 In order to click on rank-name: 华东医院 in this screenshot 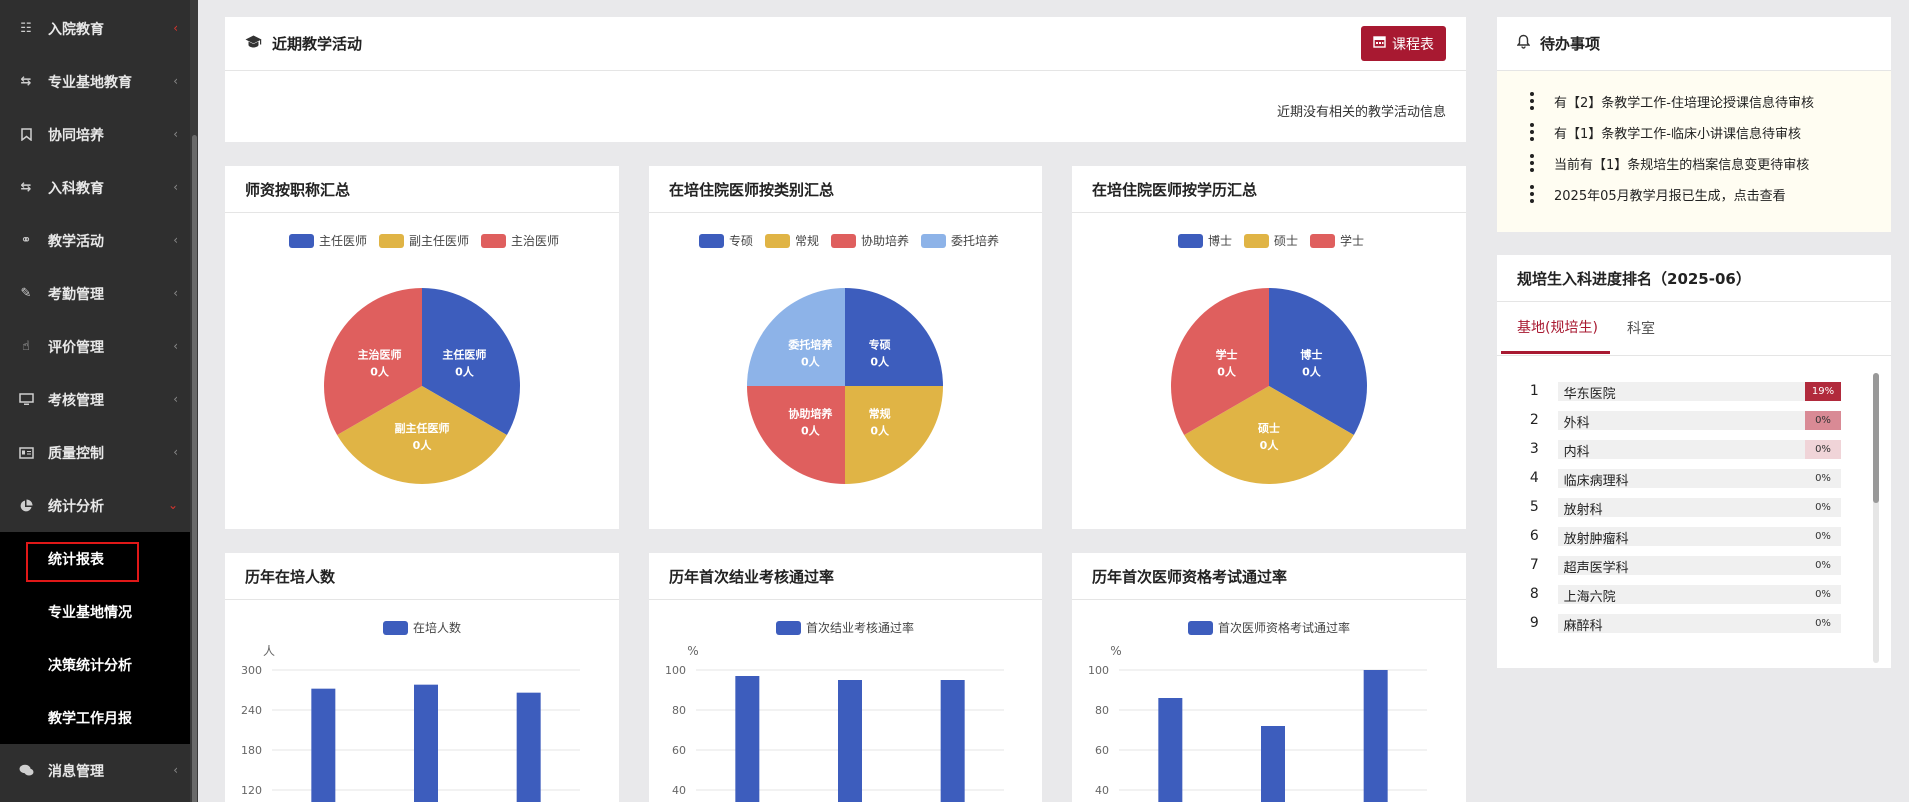, I will do `click(1589, 394)`.